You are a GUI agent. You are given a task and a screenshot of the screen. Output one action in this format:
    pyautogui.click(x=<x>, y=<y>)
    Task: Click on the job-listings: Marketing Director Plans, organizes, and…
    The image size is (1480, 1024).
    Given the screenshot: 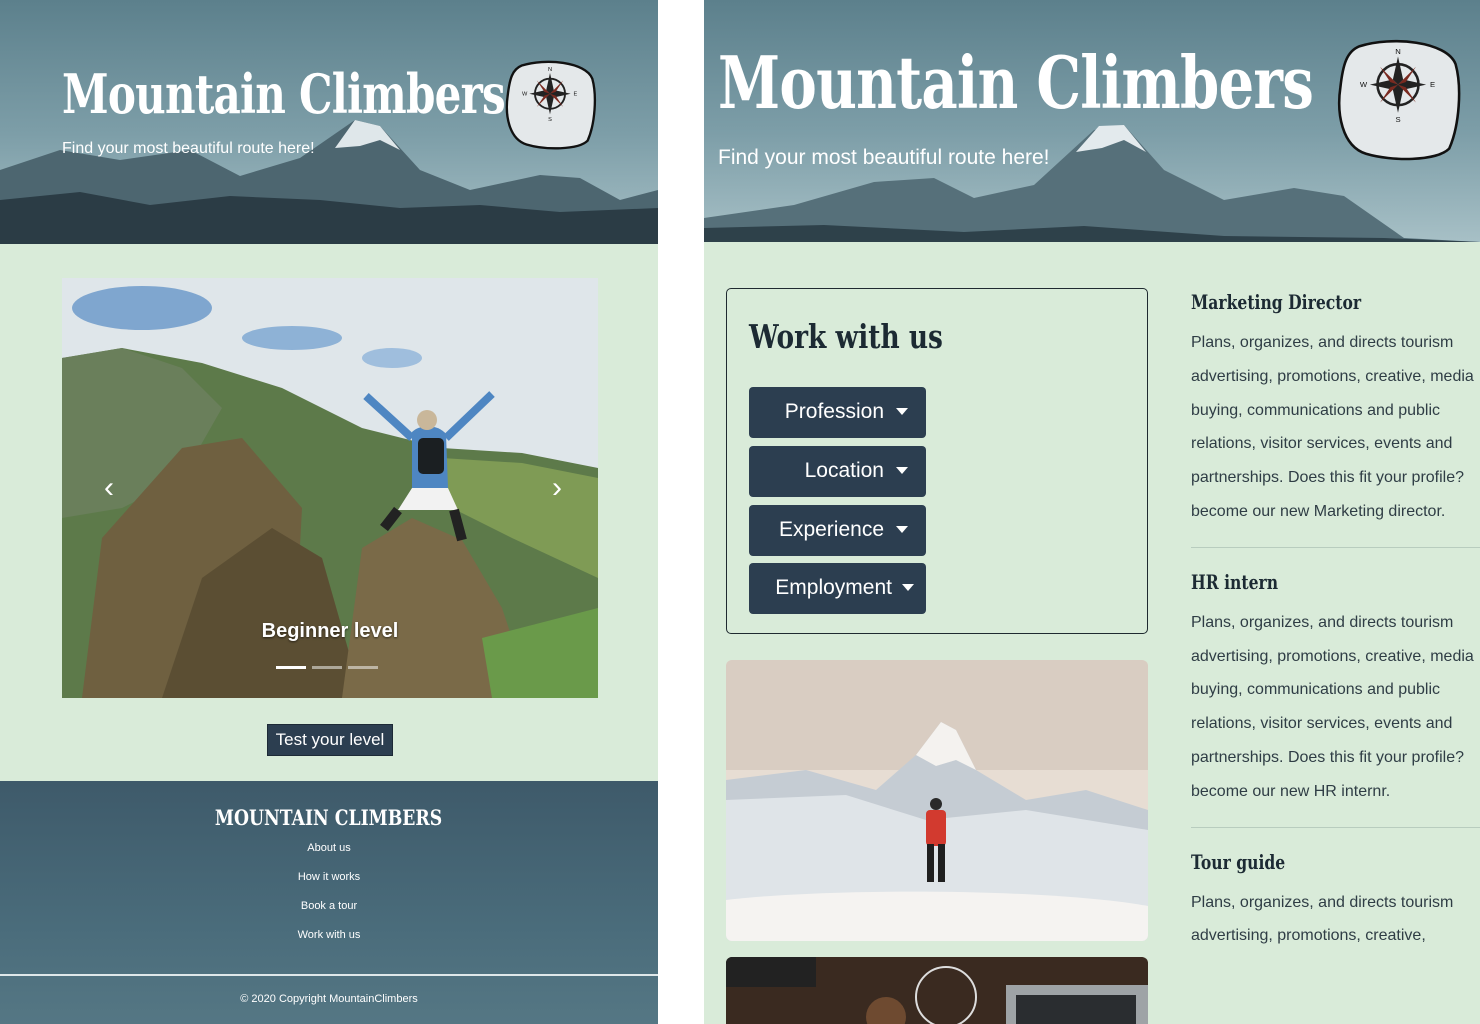 What is the action you would take?
    pyautogui.click(x=1335, y=621)
    